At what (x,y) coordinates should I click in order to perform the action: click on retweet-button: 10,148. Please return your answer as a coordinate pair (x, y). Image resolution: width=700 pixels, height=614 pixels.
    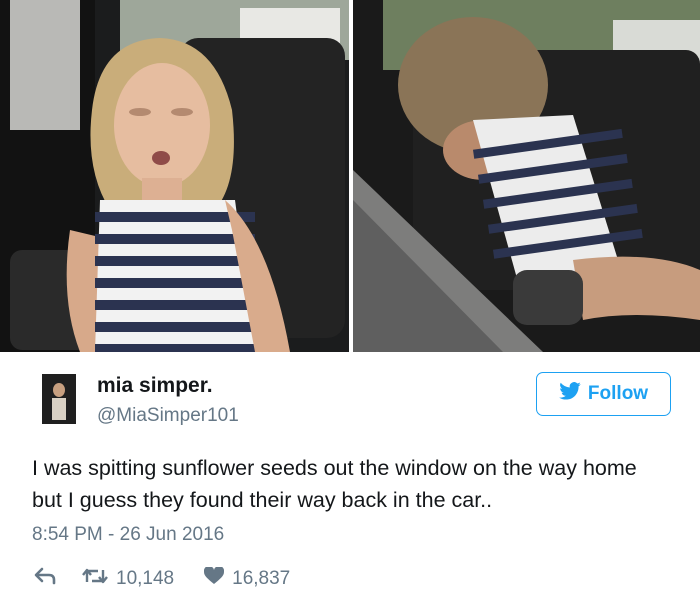
    Looking at the image, I should click on (128, 579).